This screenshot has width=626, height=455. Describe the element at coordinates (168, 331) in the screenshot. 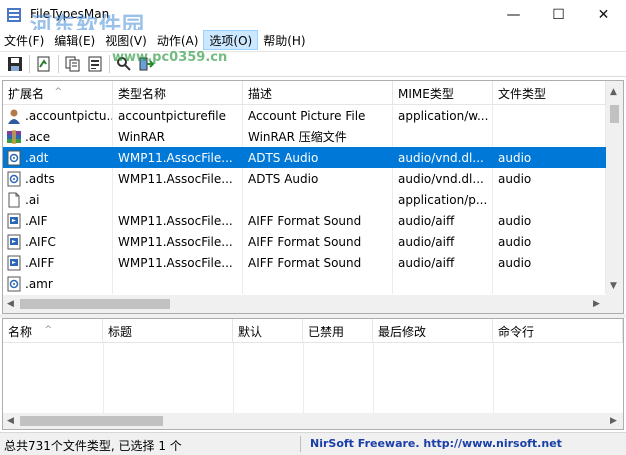

I see `column-header-caption: 标题` at that location.